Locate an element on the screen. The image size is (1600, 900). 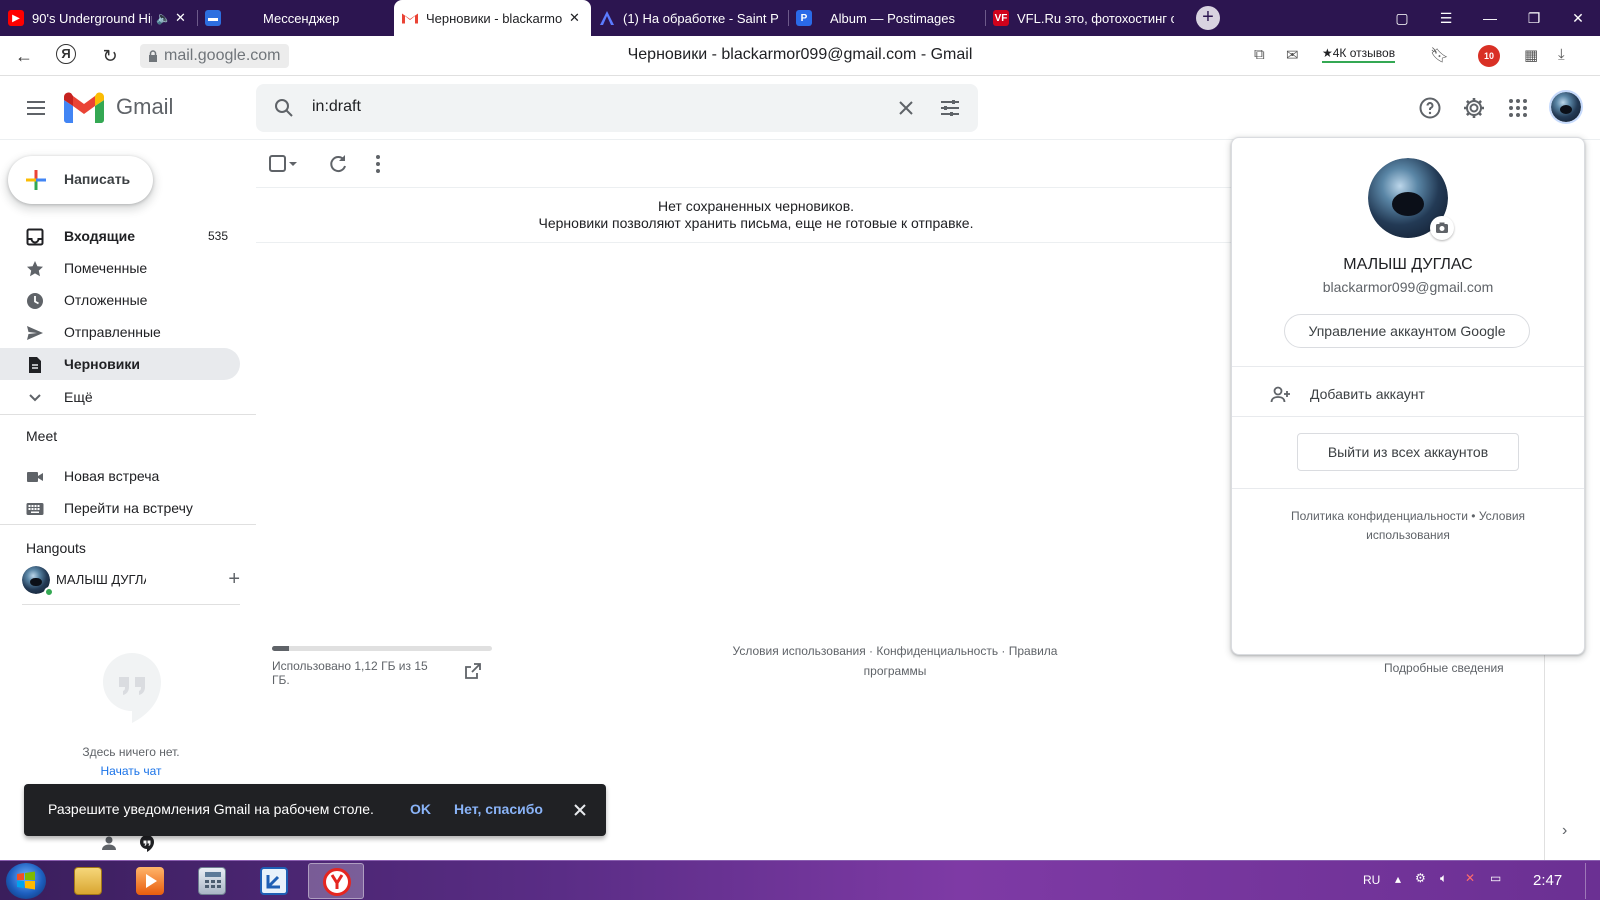
tray-app-icon: ⚙ is located at coordinates (1420, 878).